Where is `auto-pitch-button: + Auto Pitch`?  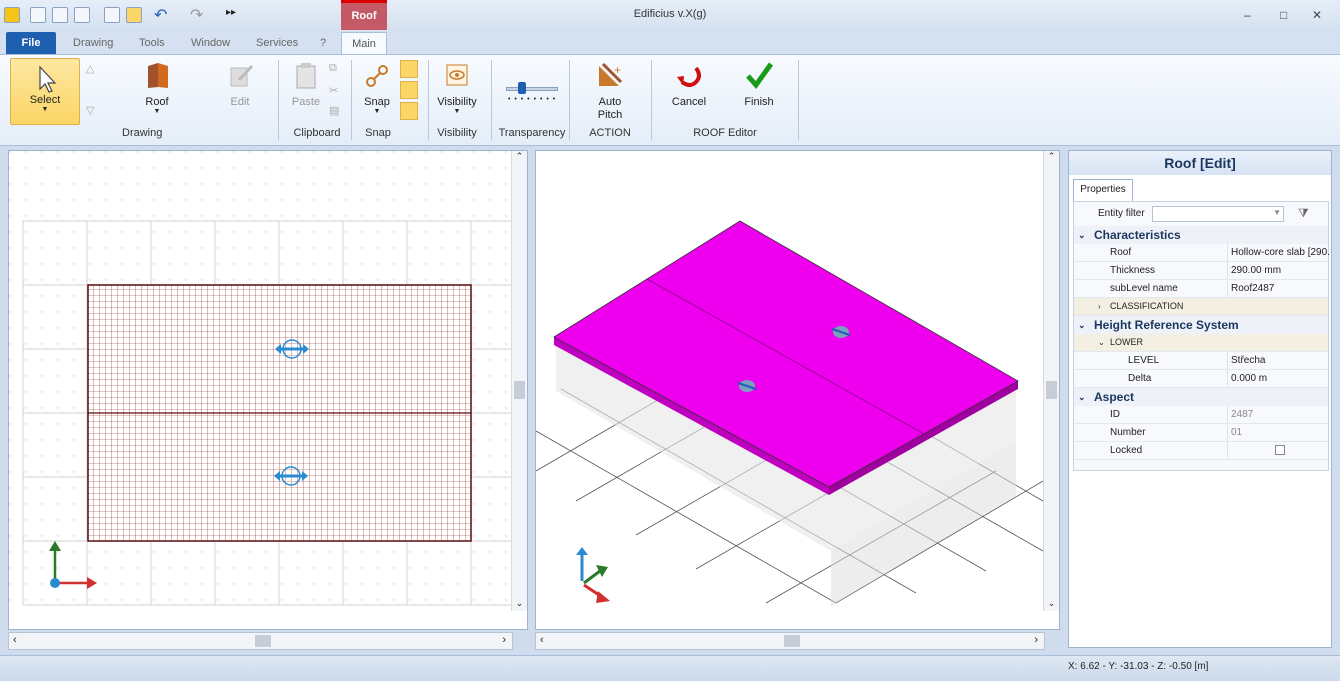 auto-pitch-button: + Auto Pitch is located at coordinates (610, 91).